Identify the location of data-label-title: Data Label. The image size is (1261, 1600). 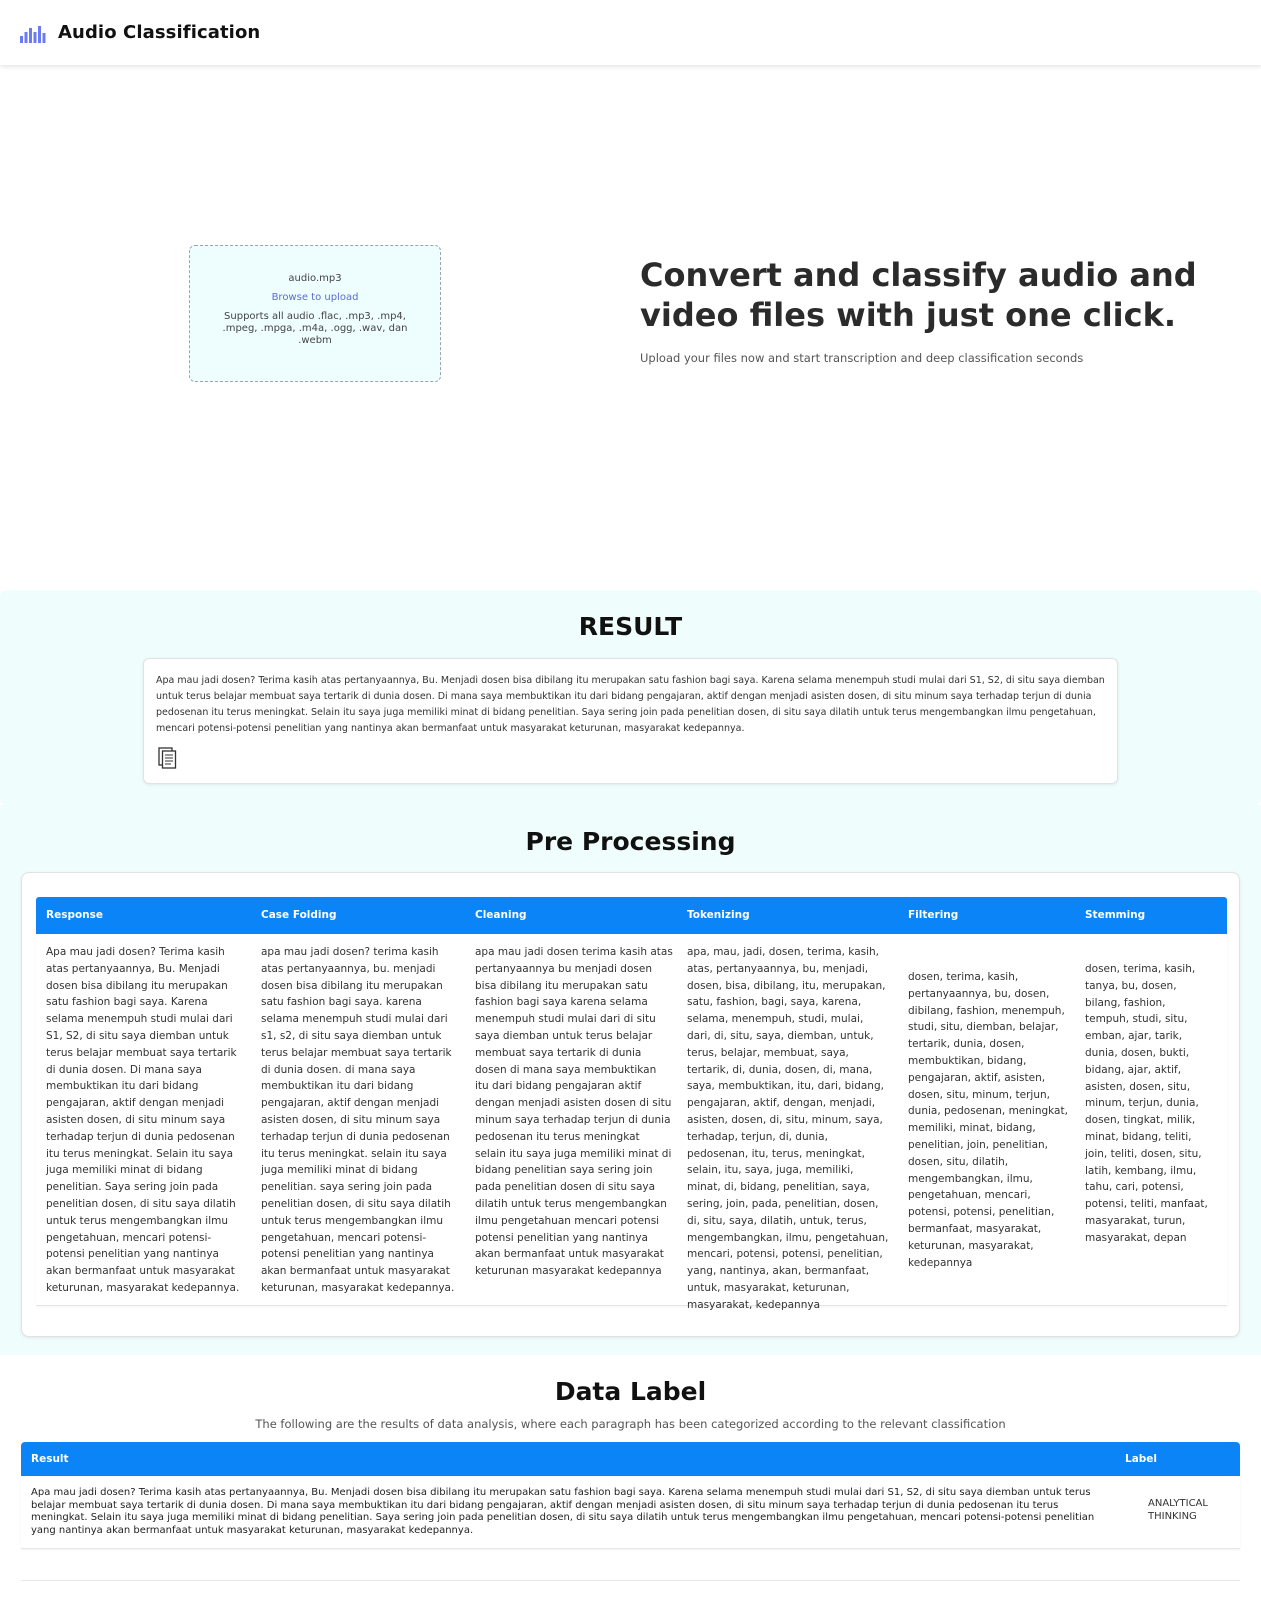
(630, 1391).